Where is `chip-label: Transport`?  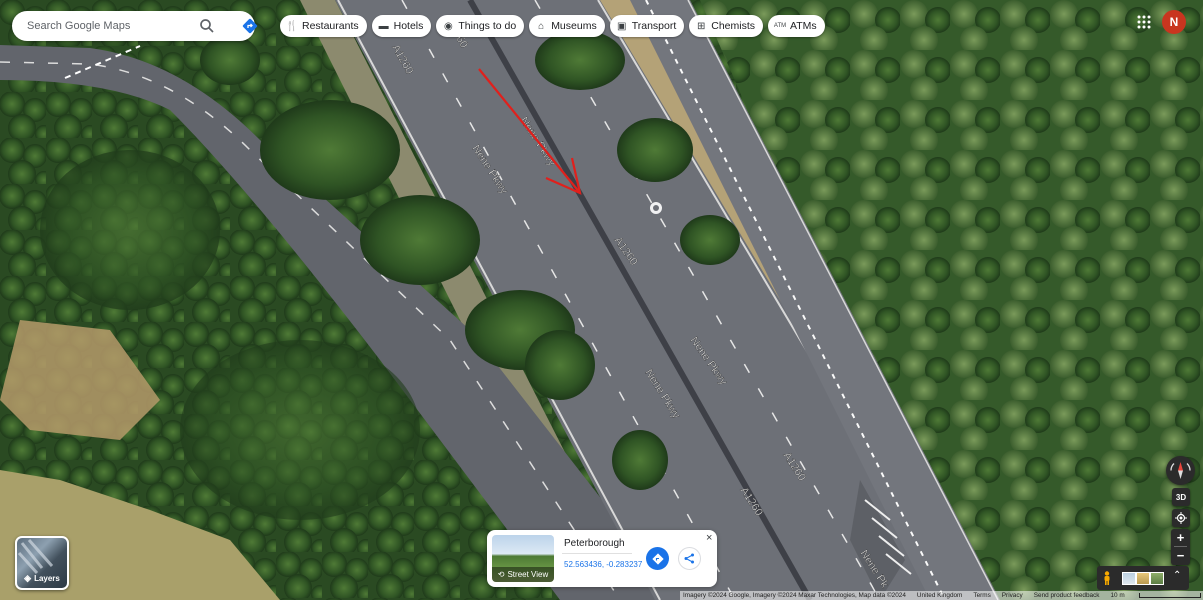
chip-label: Transport is located at coordinates (654, 26).